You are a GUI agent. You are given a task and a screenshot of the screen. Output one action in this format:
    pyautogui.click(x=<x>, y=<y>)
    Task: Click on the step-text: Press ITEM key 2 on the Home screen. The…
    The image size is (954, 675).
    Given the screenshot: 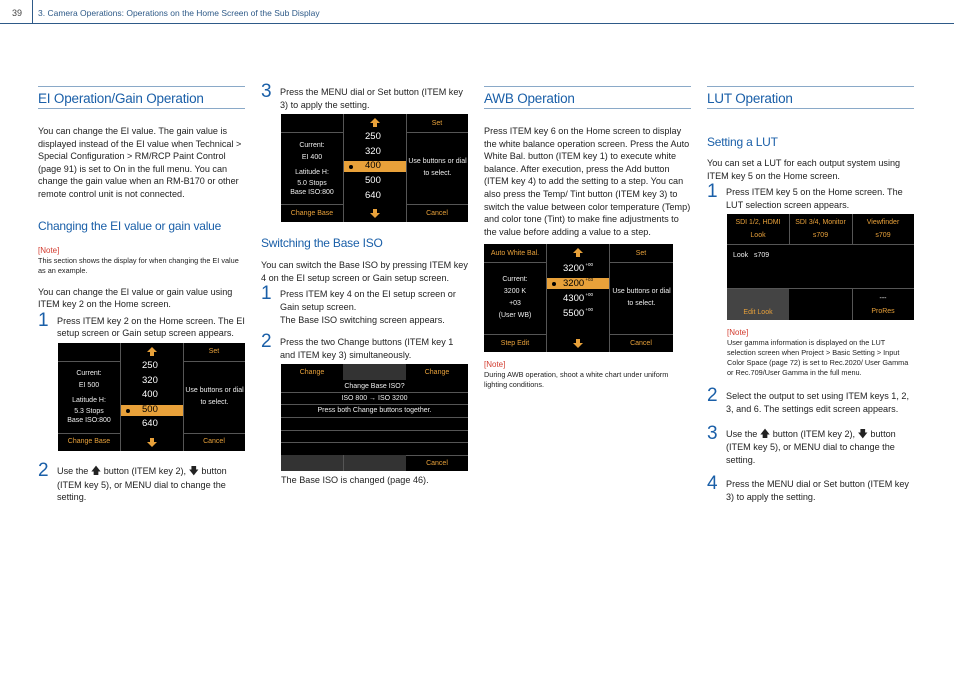 What is the action you would take?
    pyautogui.click(x=151, y=327)
    